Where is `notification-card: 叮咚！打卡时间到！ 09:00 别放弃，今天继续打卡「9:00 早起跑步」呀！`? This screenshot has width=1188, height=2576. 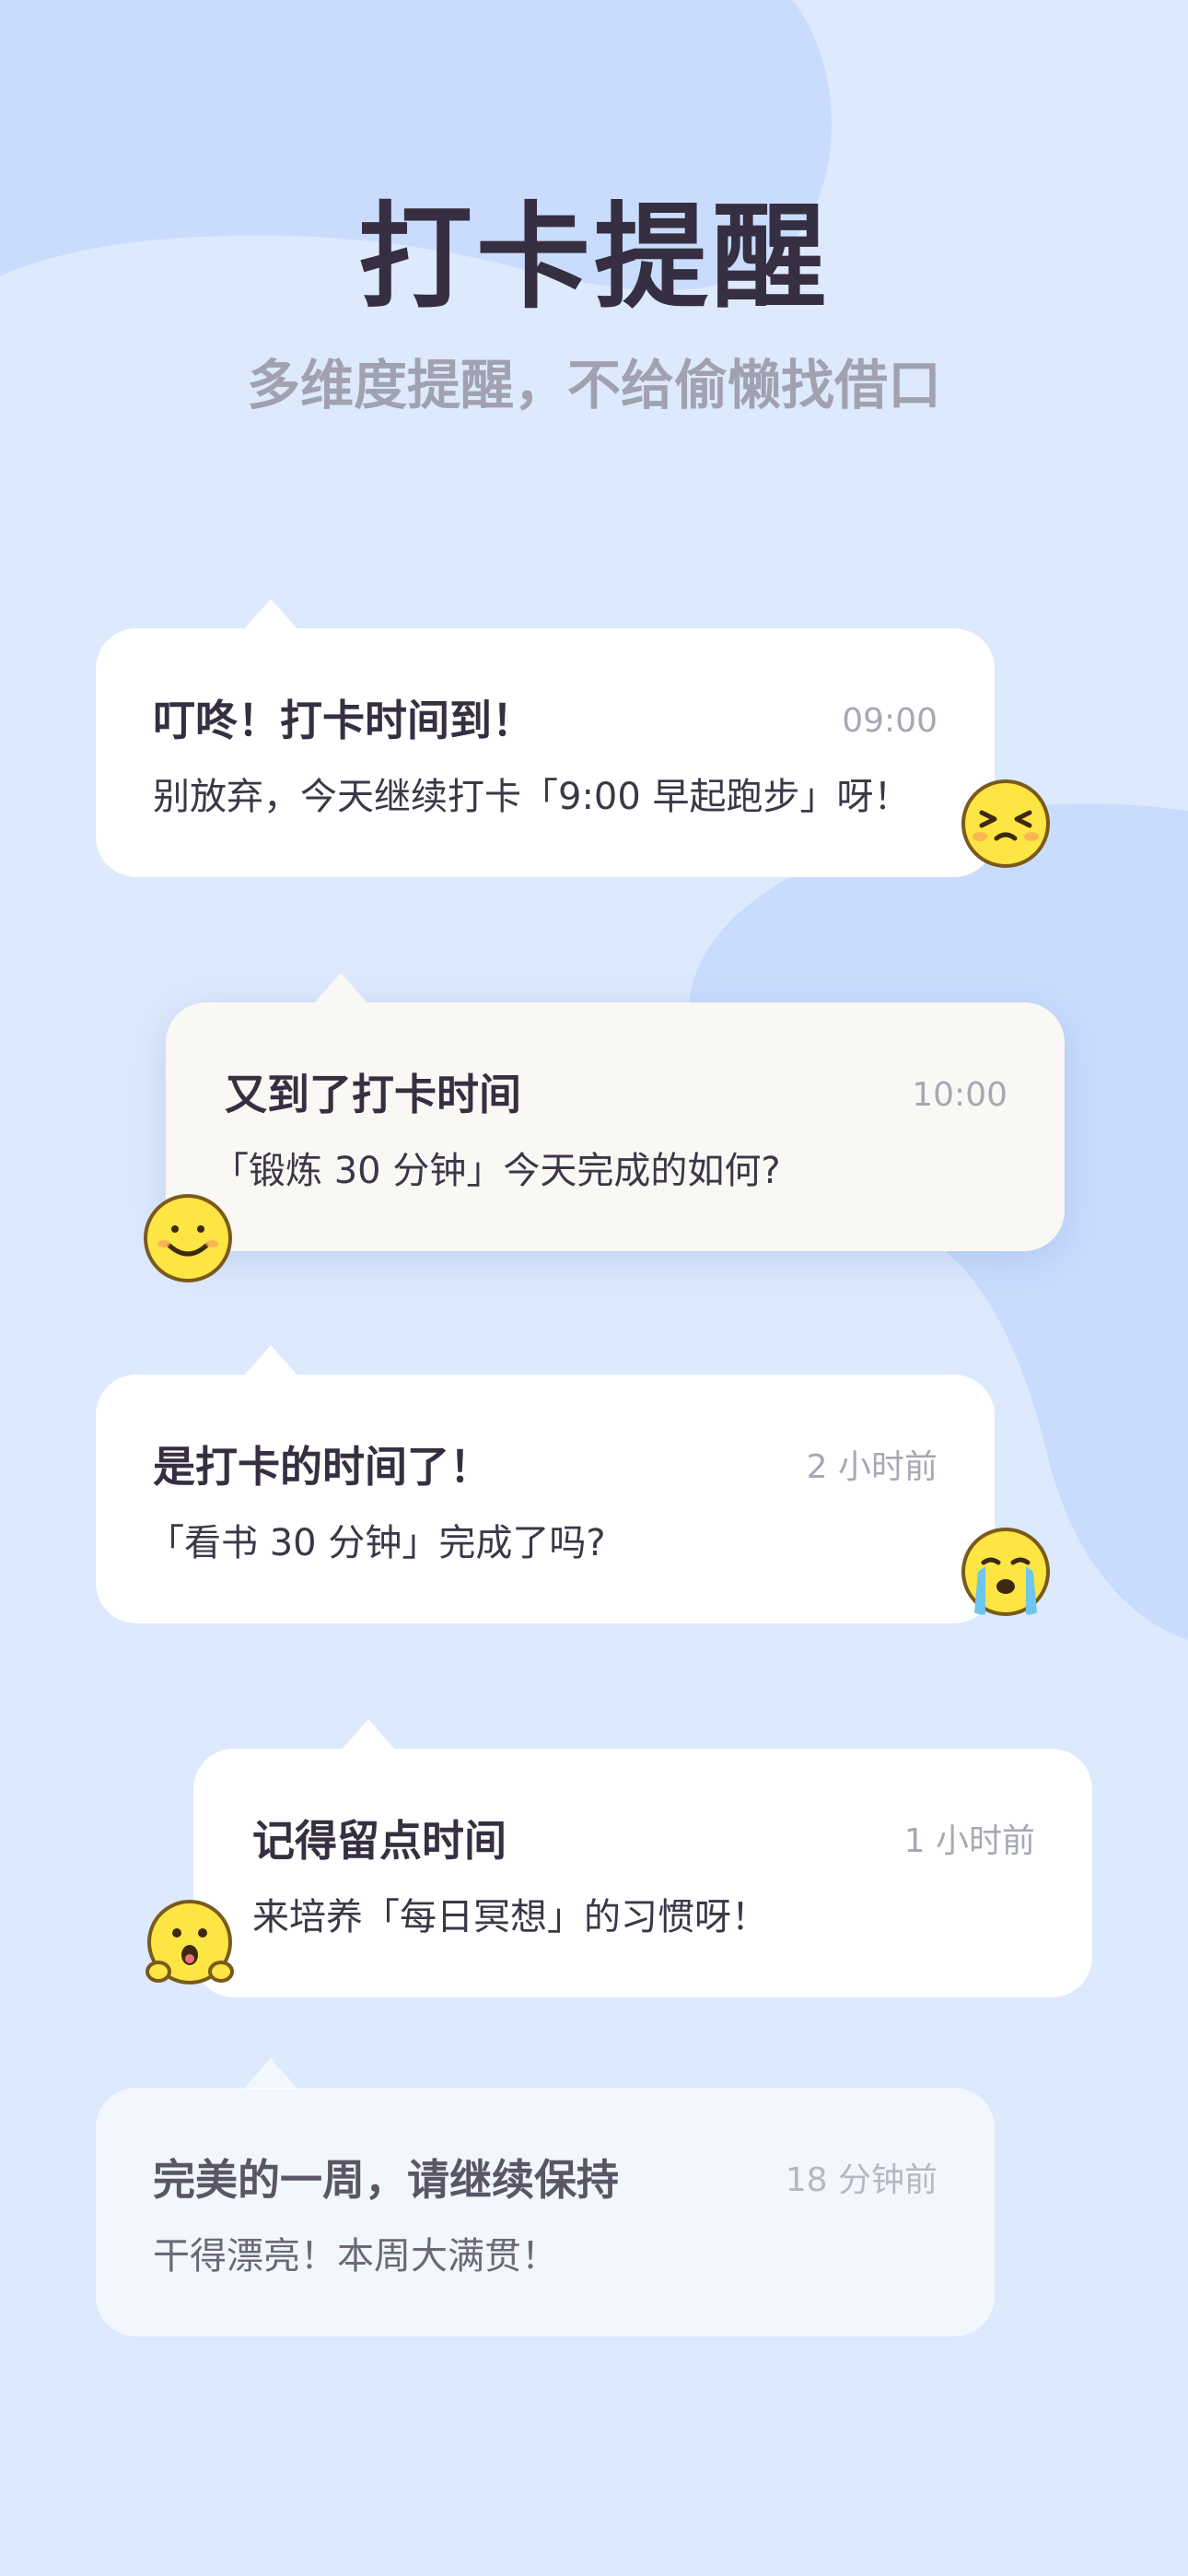 notification-card: 叮咚！打卡时间到！ 09:00 别放弃，今天继续打卡「9:00 早起跑步」呀！ is located at coordinates (545, 738).